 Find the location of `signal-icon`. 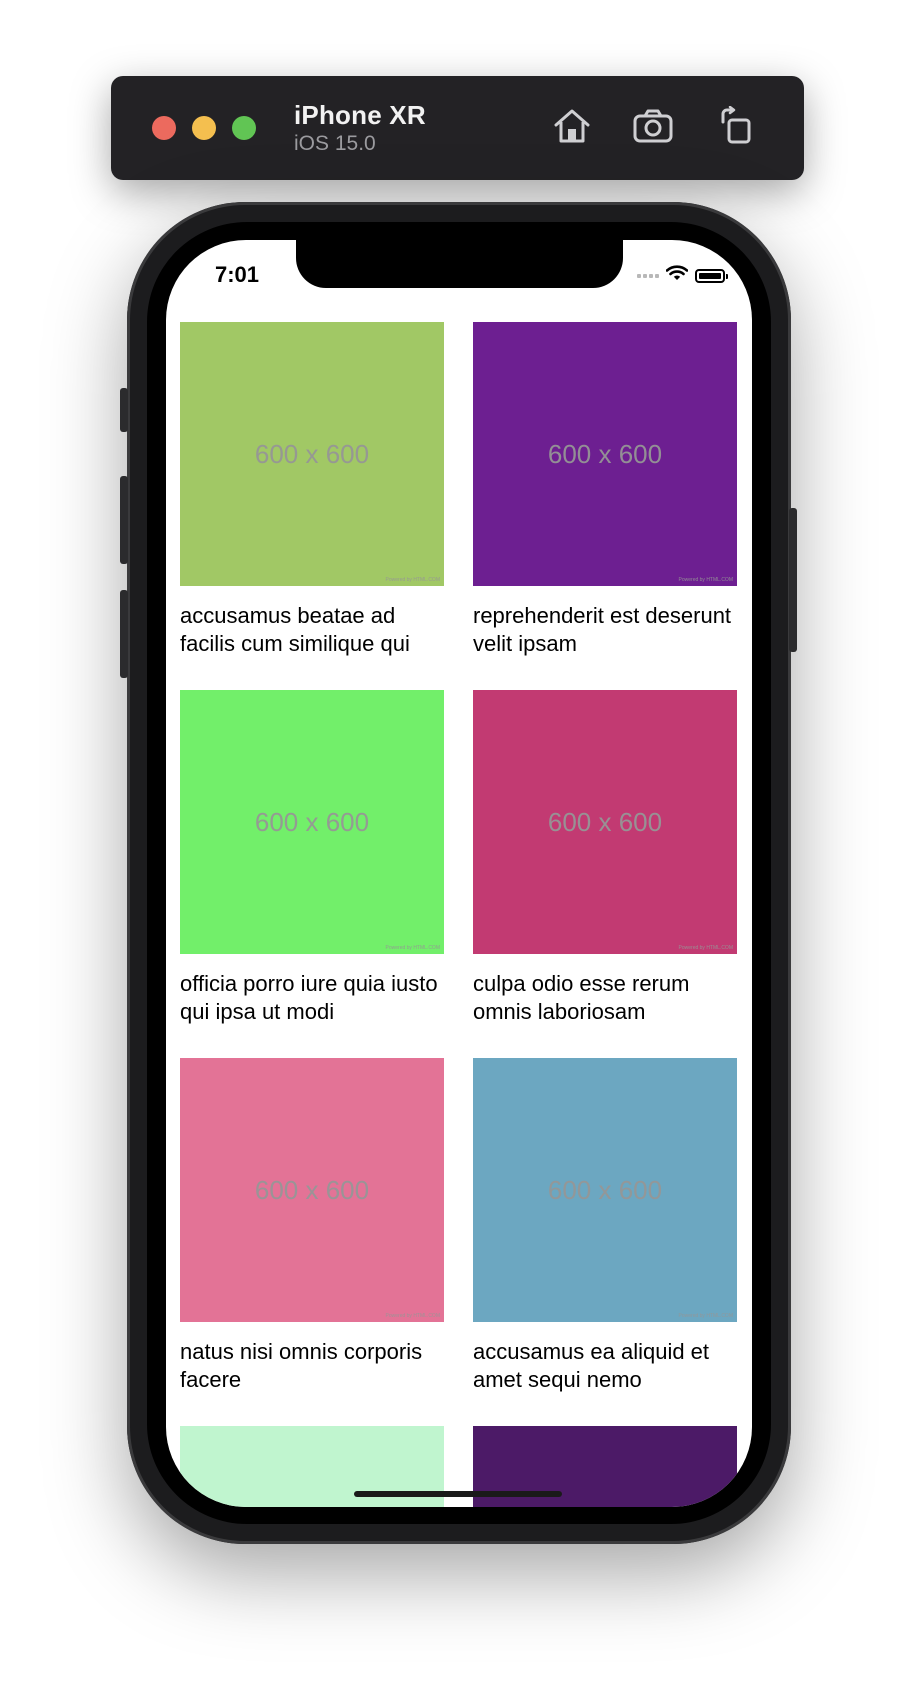

signal-icon is located at coordinates (648, 275).